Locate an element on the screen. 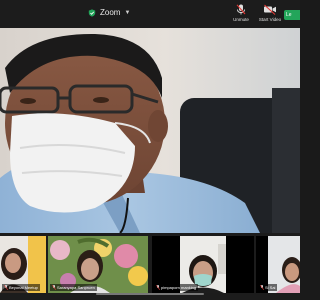  start-video-button: Start Video is located at coordinates (270, 15).